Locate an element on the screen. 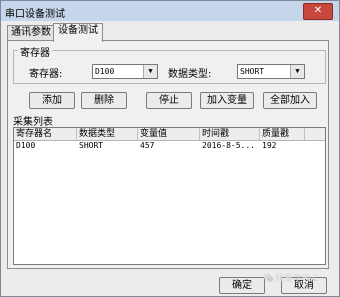 Image resolution: width=340 pixels, height=297 pixels. column-header: 质量戳 is located at coordinates (282, 134).